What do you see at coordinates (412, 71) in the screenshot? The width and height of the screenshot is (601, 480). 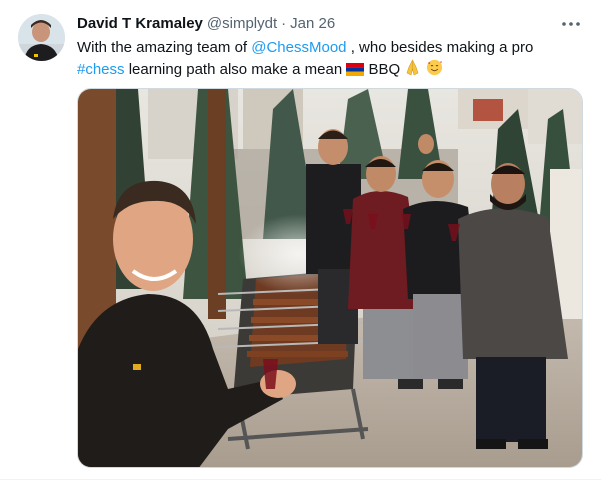 I see `folded-hands-icon` at bounding box center [412, 71].